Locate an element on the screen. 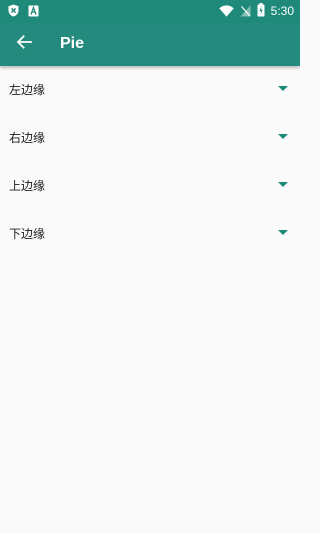 The width and height of the screenshot is (320, 533). status-bar-notifications is located at coordinates (23, 11).